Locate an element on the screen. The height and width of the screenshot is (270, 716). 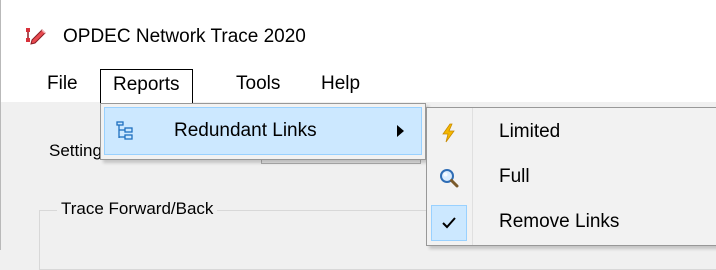
checkmark-icon is located at coordinates (449, 223).